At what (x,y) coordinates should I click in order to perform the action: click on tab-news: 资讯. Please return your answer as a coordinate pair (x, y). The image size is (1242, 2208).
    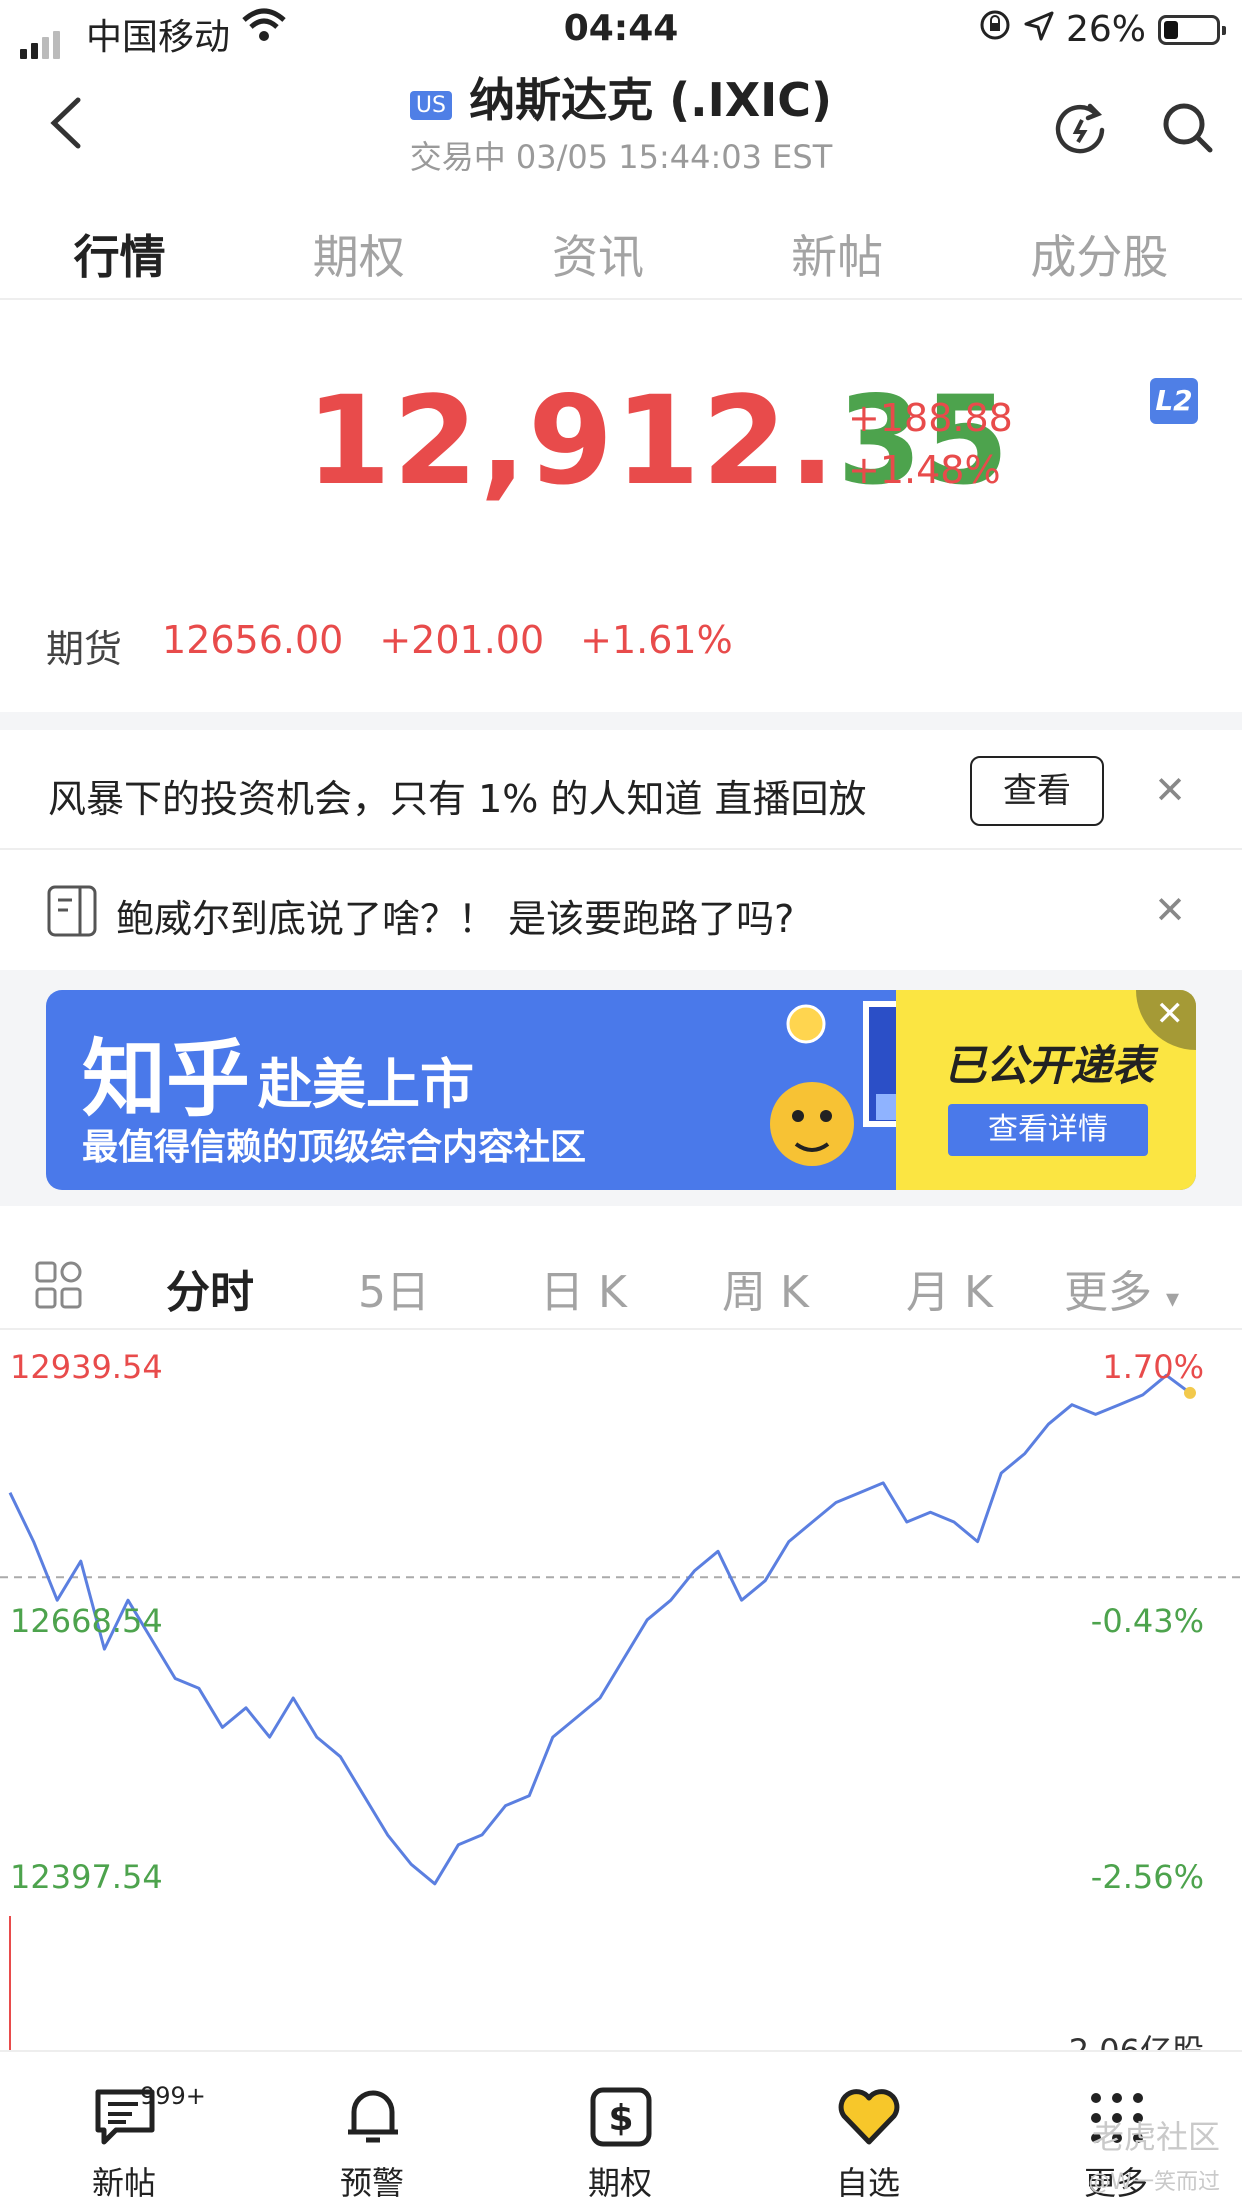
    Looking at the image, I should click on (598, 254).